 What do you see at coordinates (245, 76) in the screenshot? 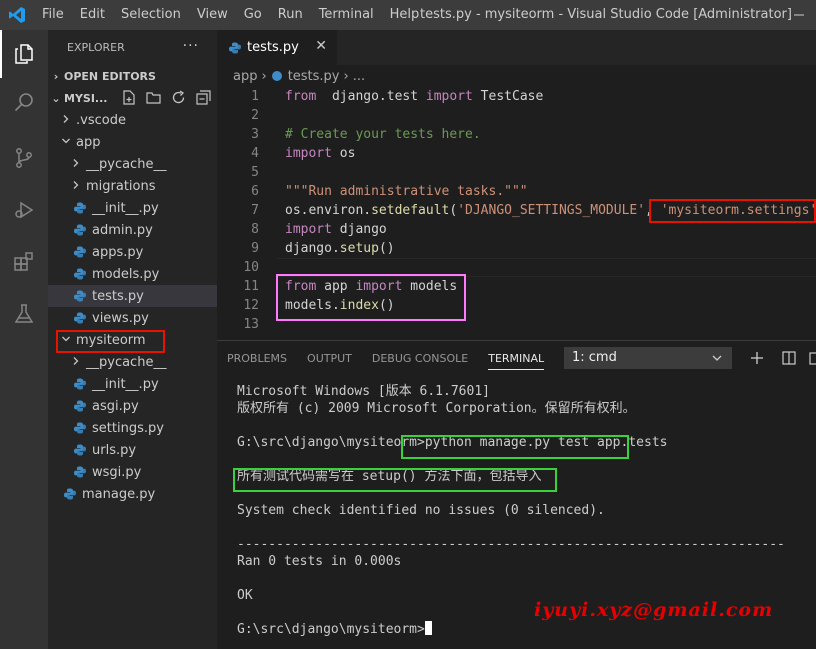
I see `breadcrumb-item: app` at bounding box center [245, 76].